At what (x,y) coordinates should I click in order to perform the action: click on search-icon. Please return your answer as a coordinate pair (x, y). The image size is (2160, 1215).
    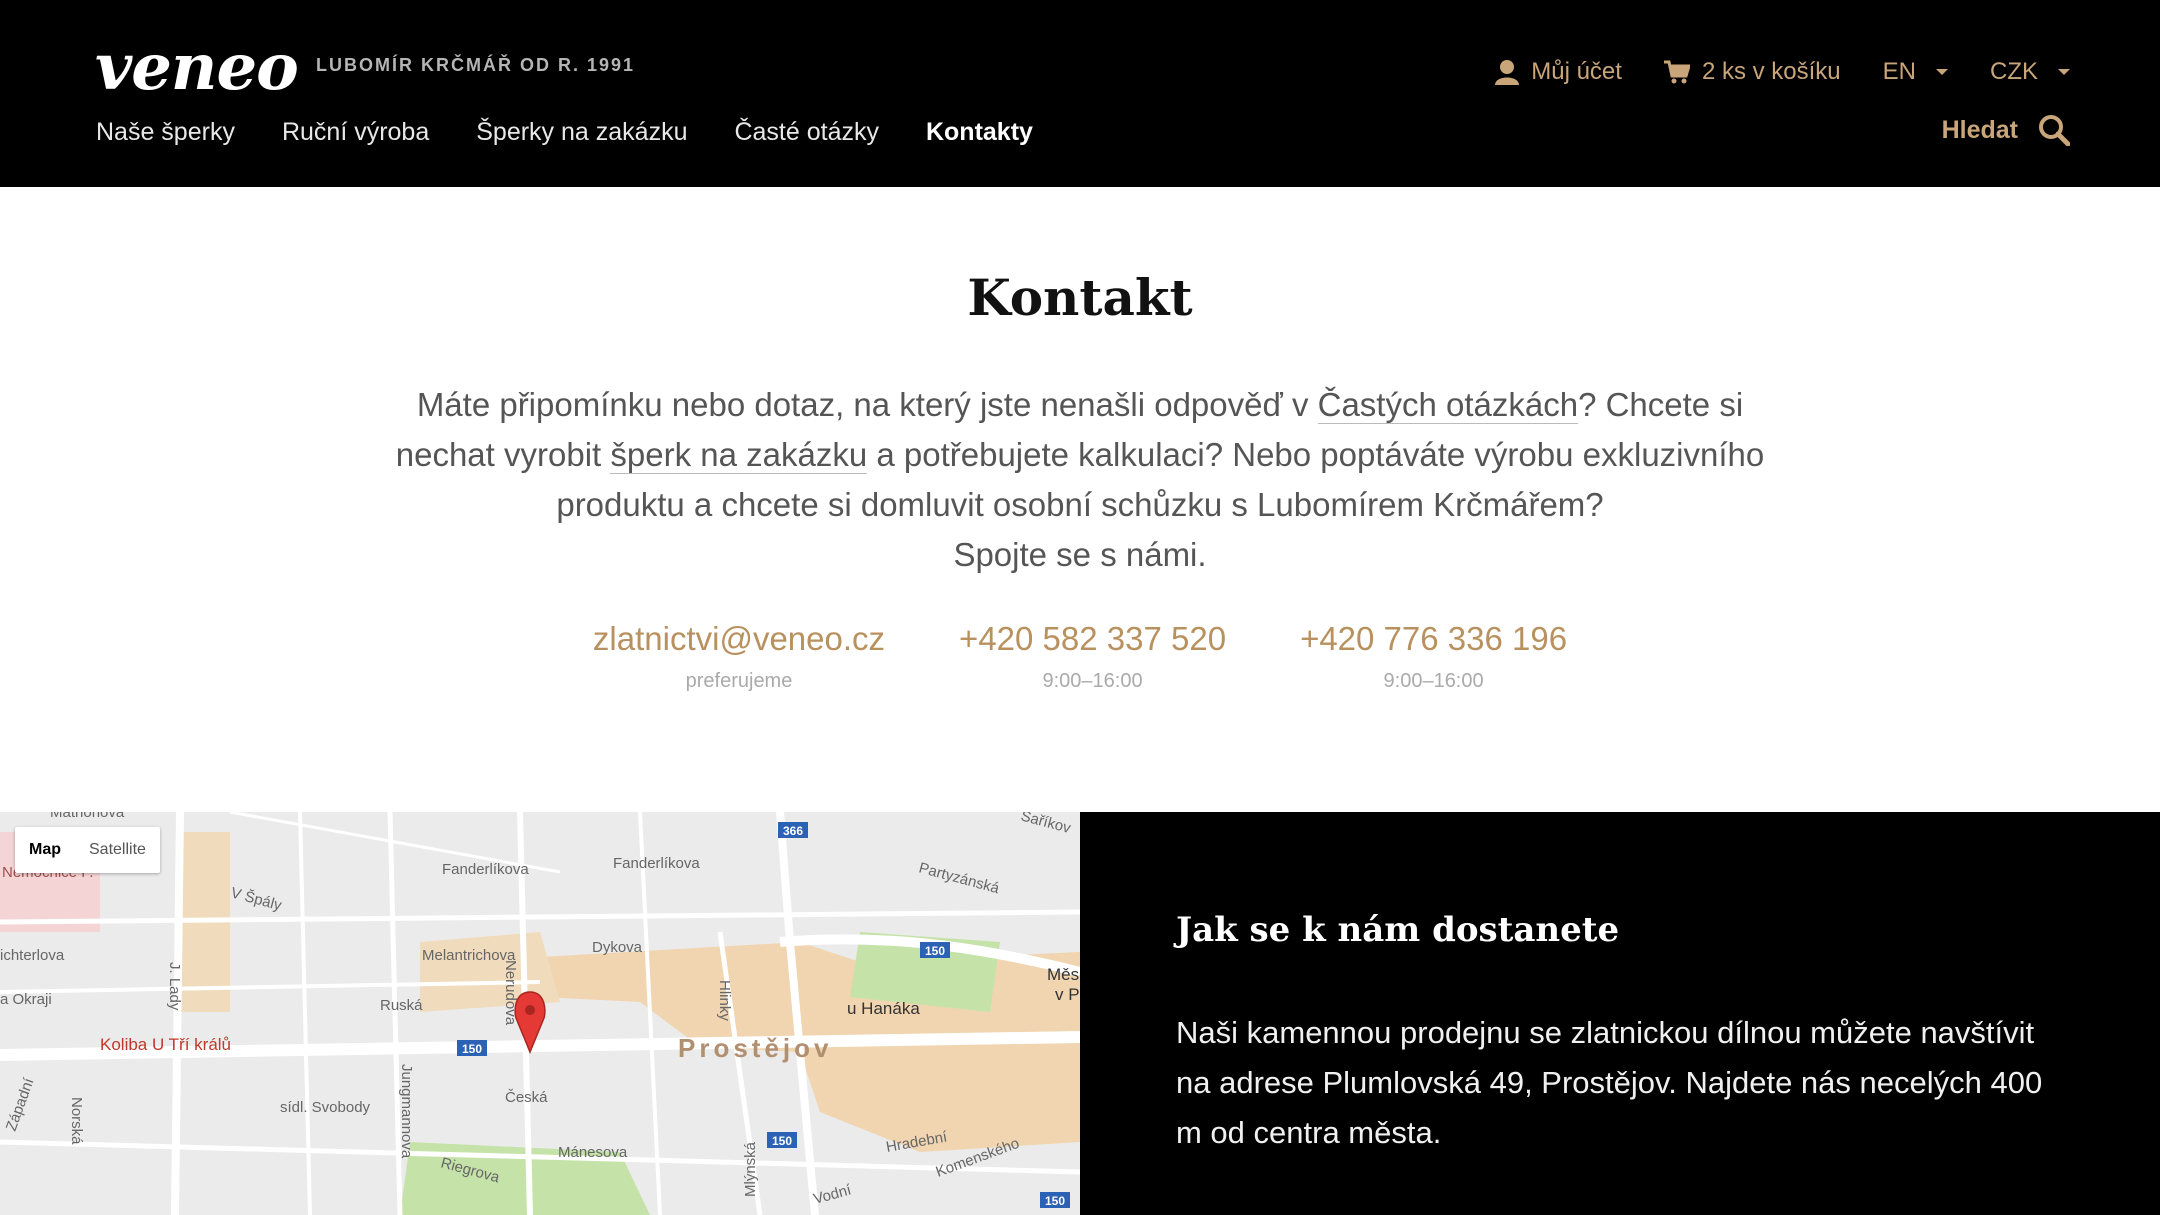
    Looking at the image, I should click on (2054, 130).